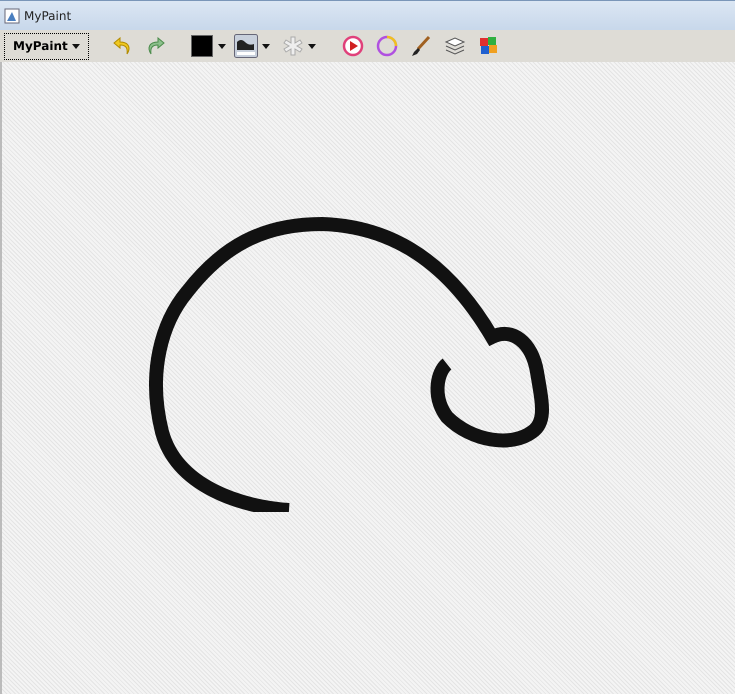 The width and height of the screenshot is (735, 694). Describe the element at coordinates (12, 16) in the screenshot. I see `app-icon` at that location.